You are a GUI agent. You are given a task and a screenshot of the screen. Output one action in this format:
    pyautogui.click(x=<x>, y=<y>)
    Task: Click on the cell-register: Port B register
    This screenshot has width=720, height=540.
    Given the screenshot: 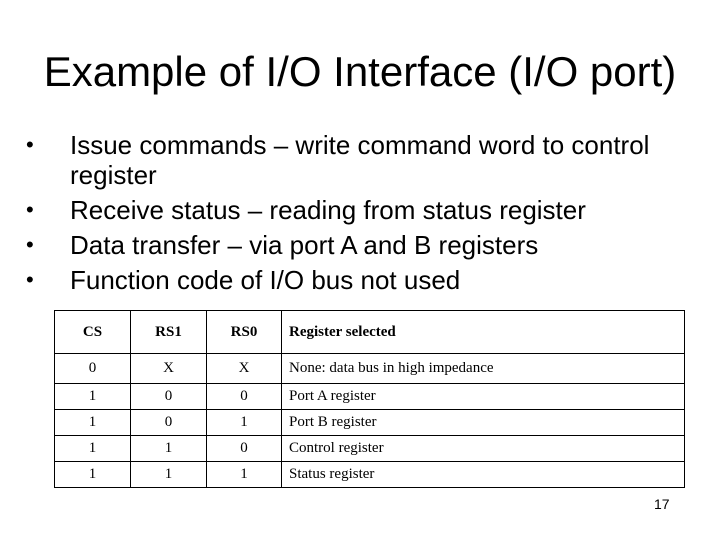 What is the action you would take?
    pyautogui.click(x=483, y=422)
    